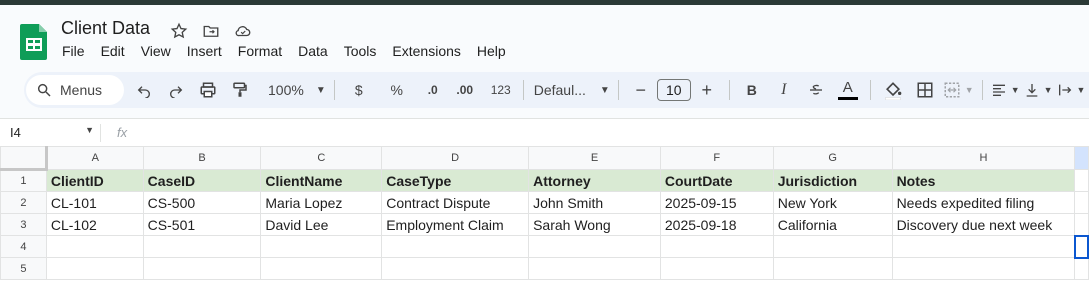  I want to click on move-folder-icon, so click(211, 31).